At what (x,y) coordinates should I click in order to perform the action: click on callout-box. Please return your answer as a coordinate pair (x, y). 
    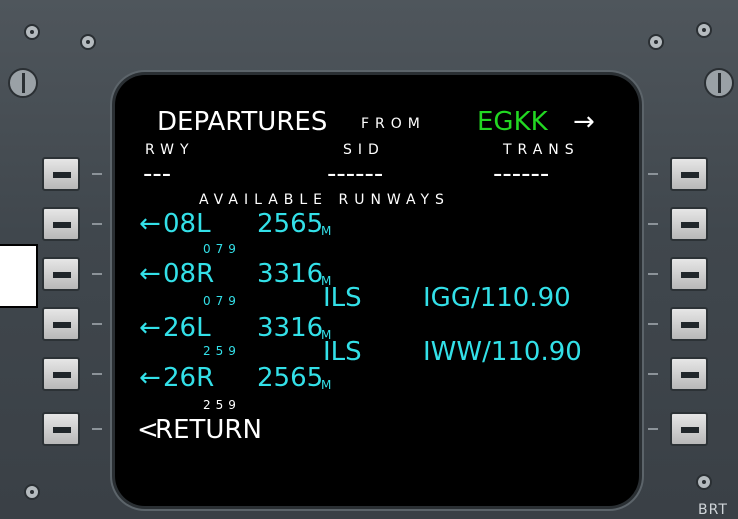
    Looking at the image, I should click on (19, 276).